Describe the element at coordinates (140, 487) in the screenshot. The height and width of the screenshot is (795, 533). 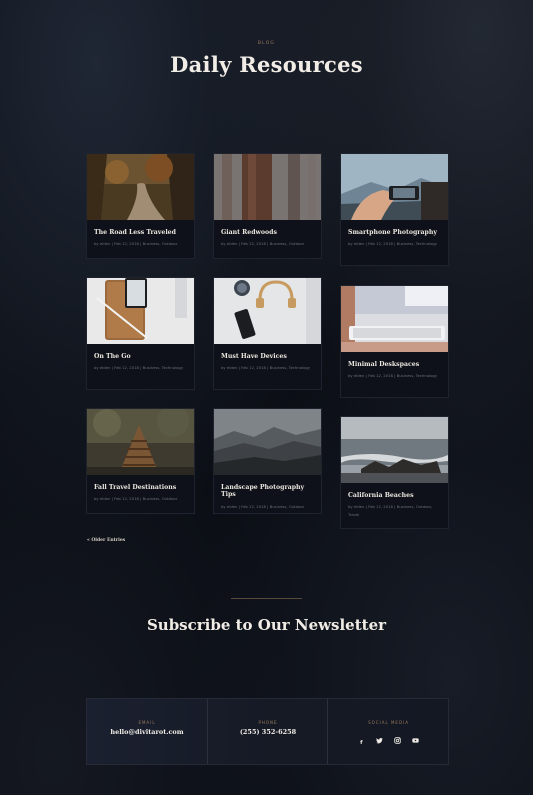
I see `post-title: Fall Travel Destinations` at that location.